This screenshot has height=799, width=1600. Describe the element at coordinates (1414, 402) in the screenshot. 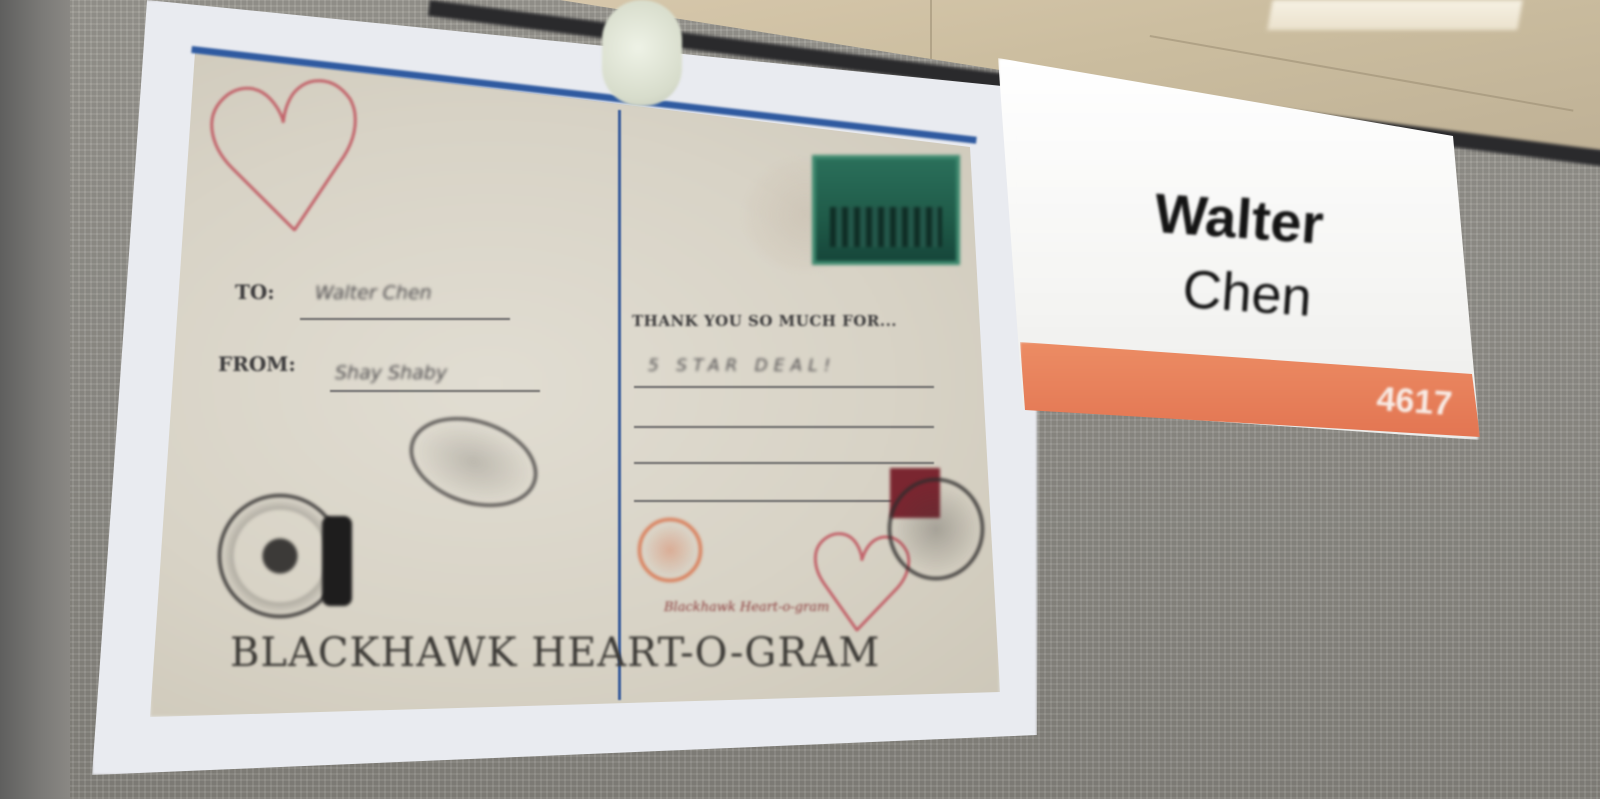

I see `name-plate-number: 4617` at that location.